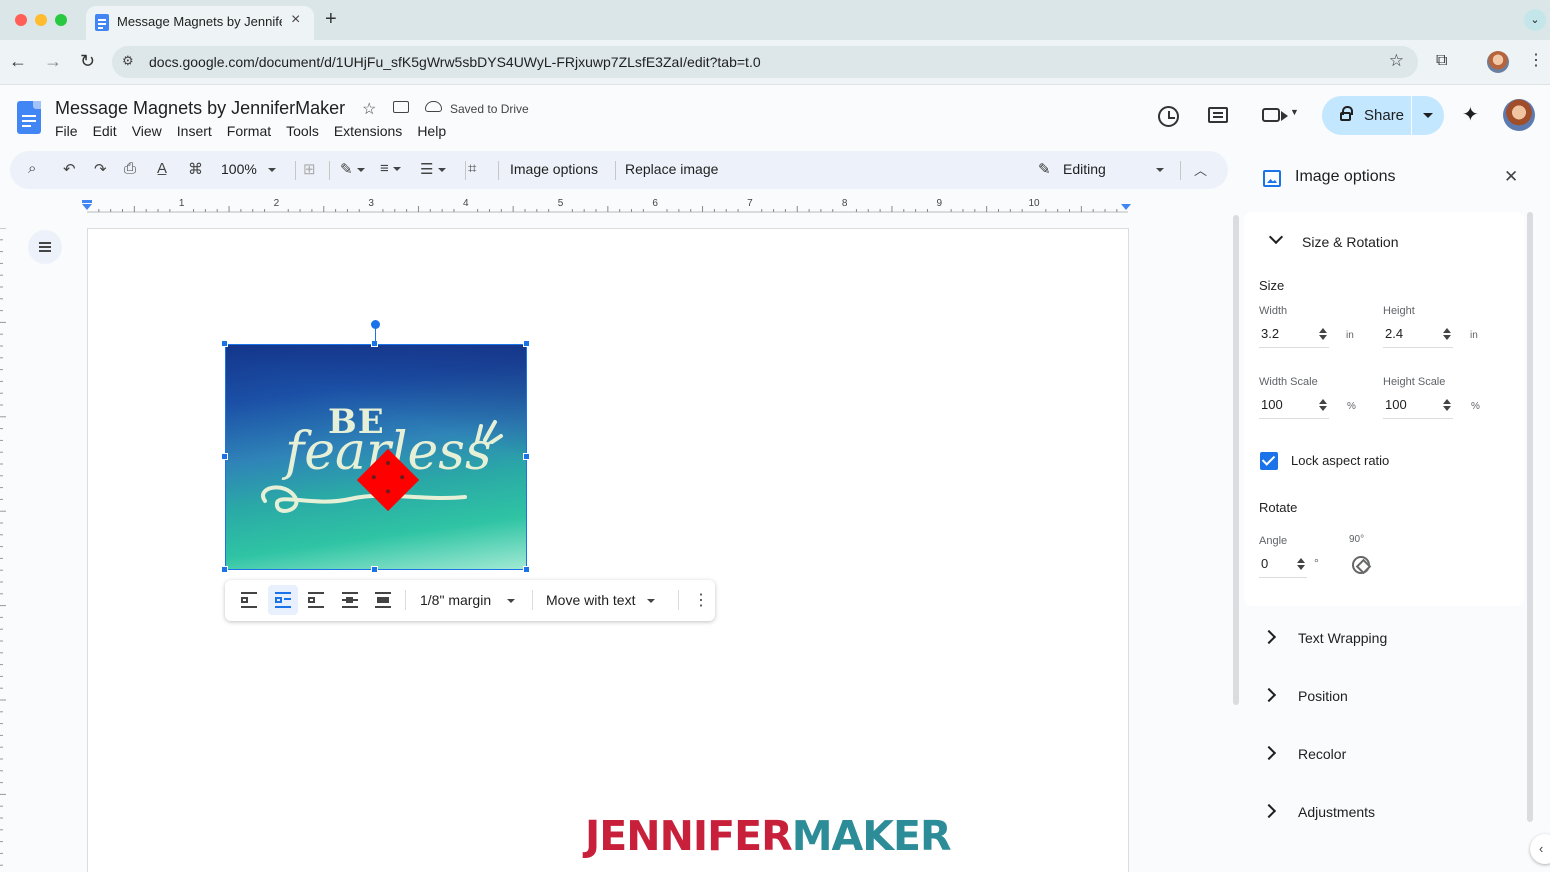 This screenshot has height=872, width=1550. I want to click on share-button: Share, so click(1366, 115).